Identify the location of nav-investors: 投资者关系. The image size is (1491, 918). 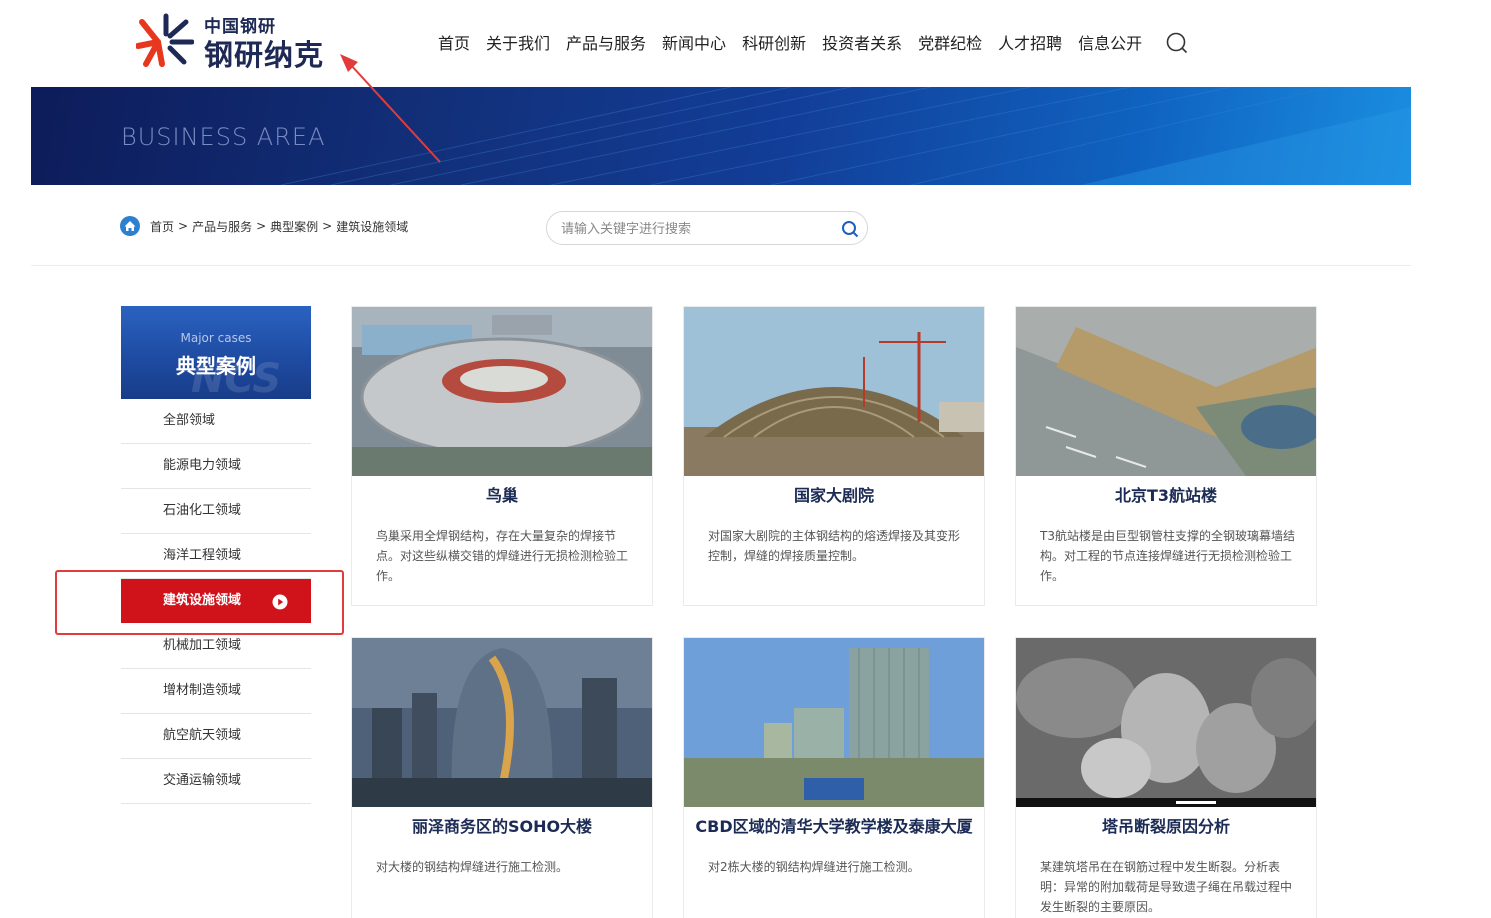
(862, 42).